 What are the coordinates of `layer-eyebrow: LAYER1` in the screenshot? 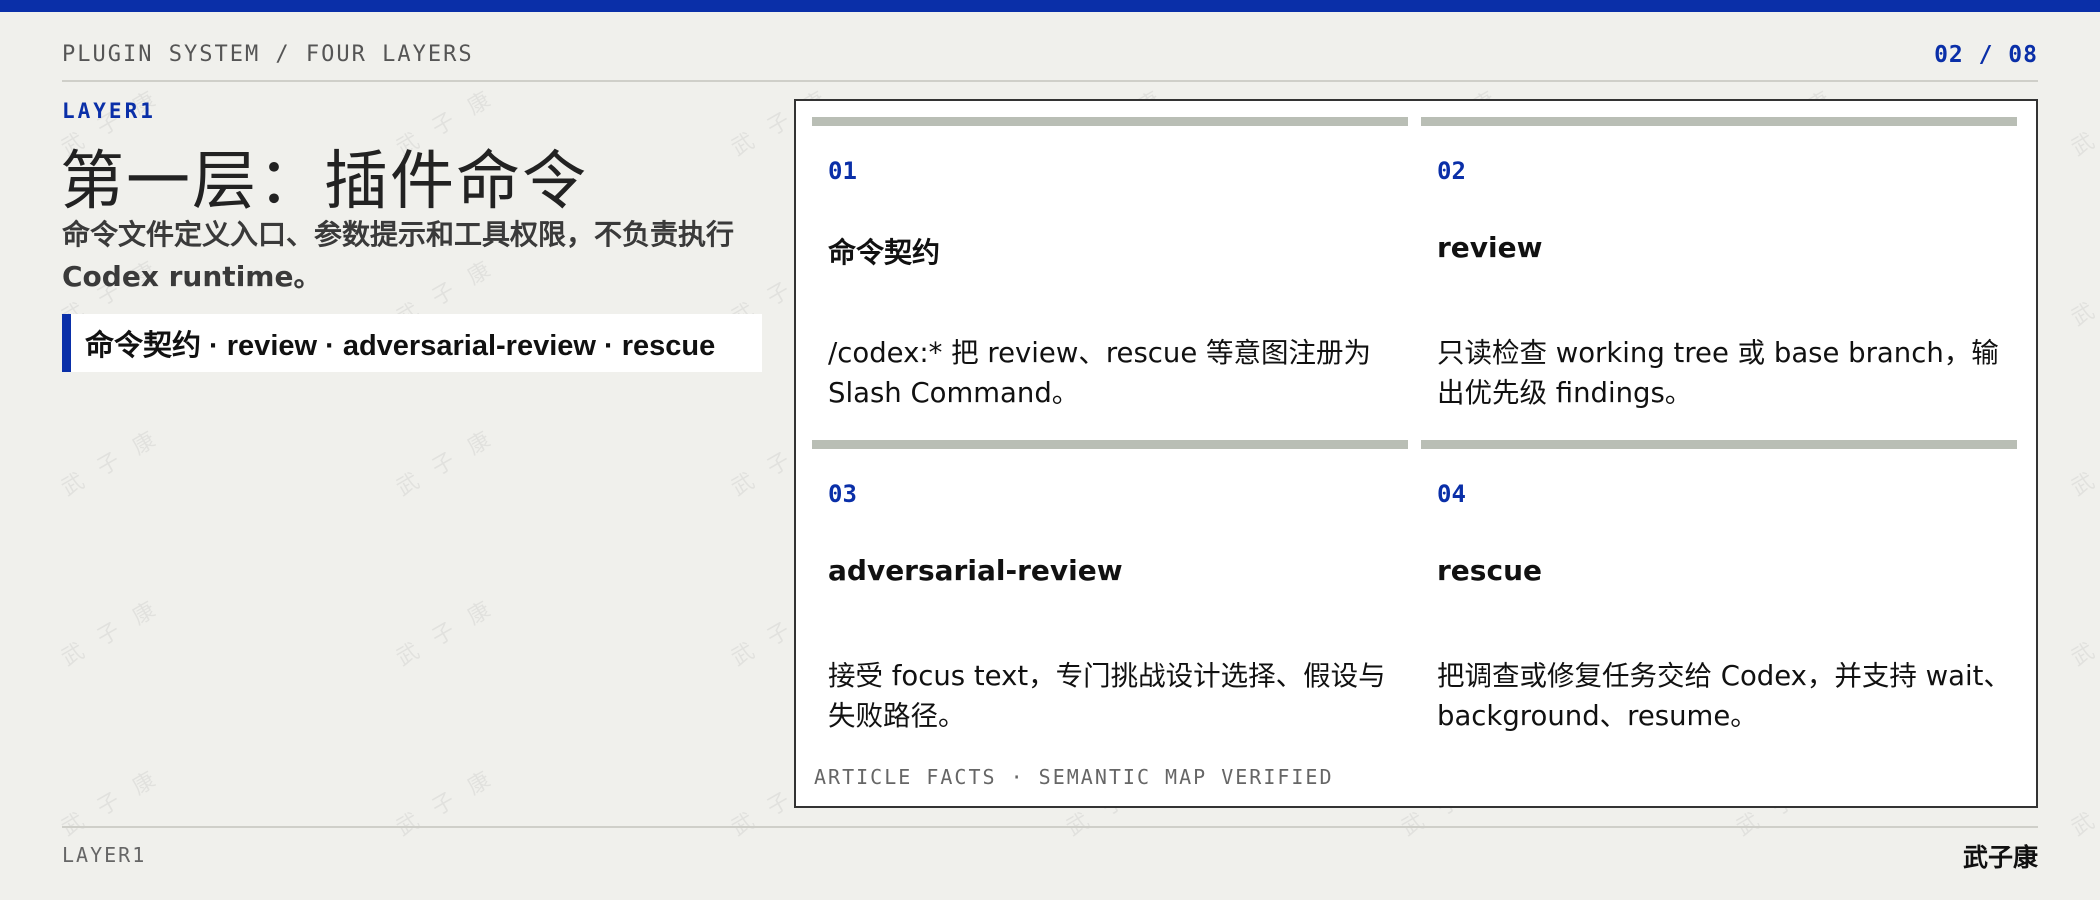 It's located at (109, 111).